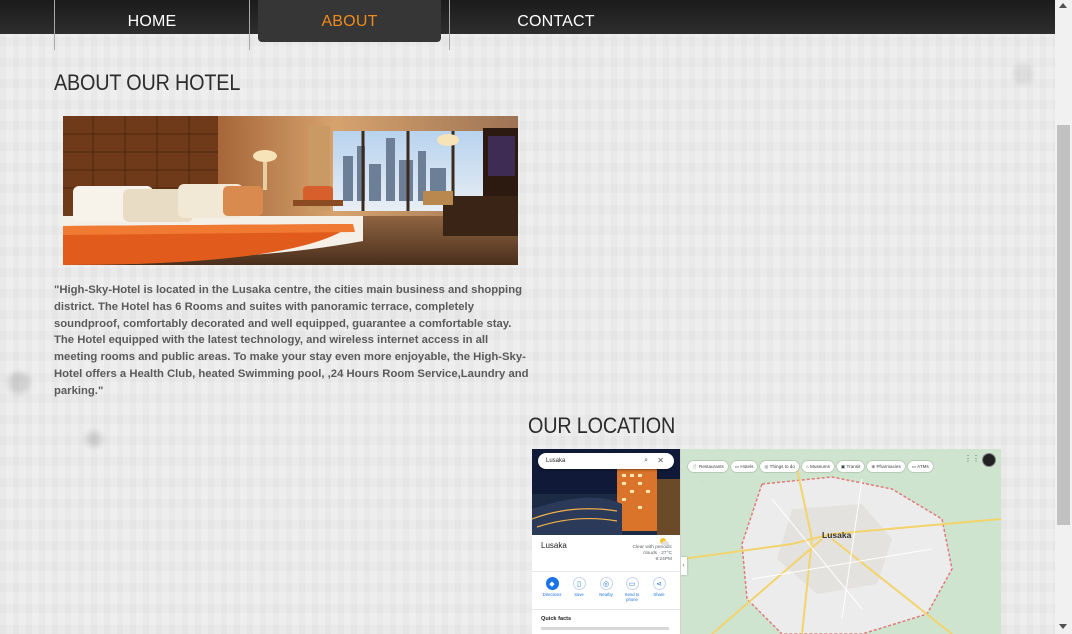 The width and height of the screenshot is (1072, 634). Describe the element at coordinates (602, 425) in the screenshot. I see `location-heading: OUR LOCATION` at that location.